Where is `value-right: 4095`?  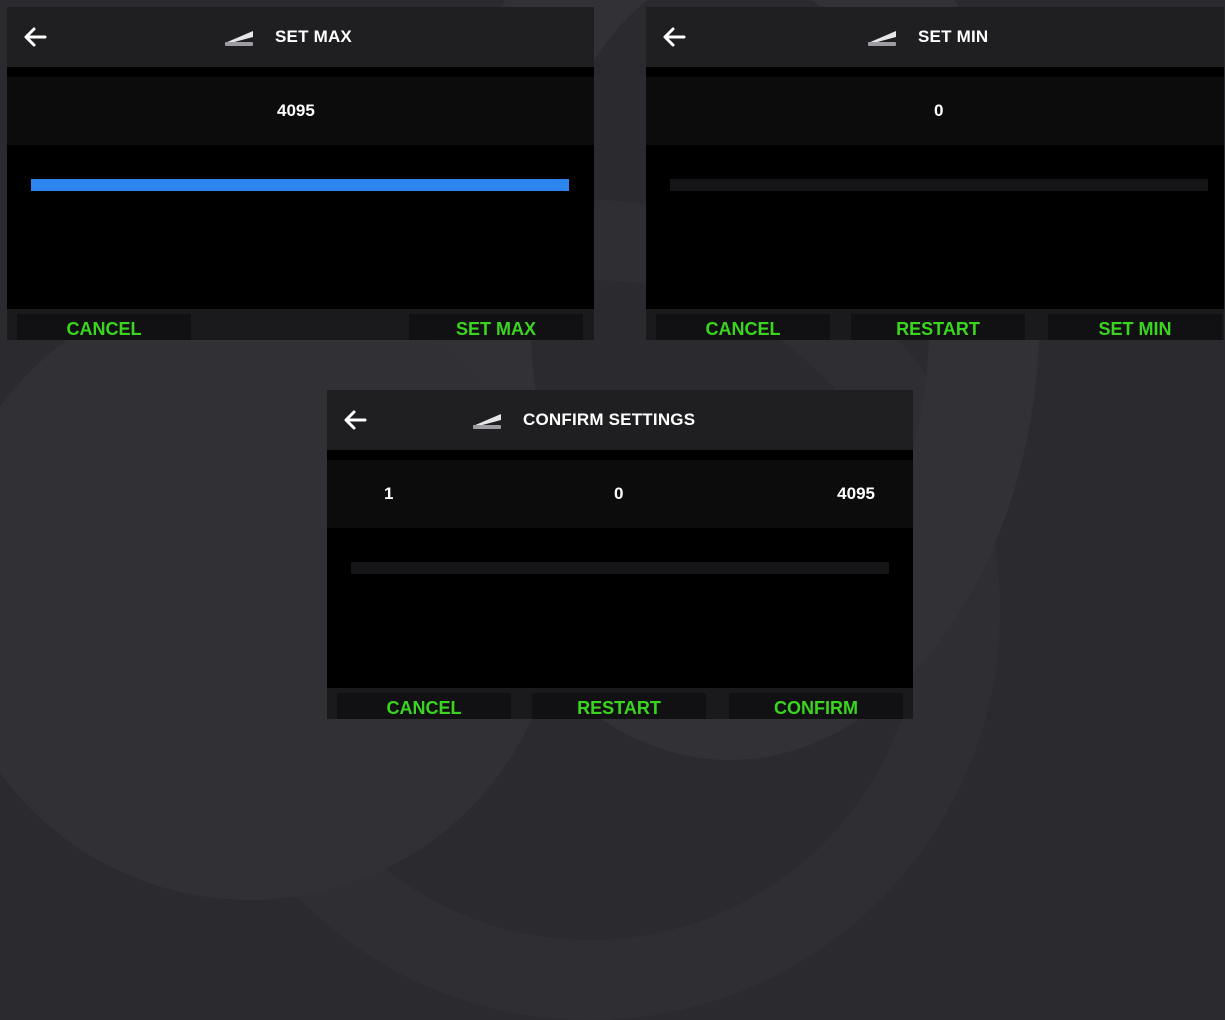
value-right: 4095 is located at coordinates (856, 493).